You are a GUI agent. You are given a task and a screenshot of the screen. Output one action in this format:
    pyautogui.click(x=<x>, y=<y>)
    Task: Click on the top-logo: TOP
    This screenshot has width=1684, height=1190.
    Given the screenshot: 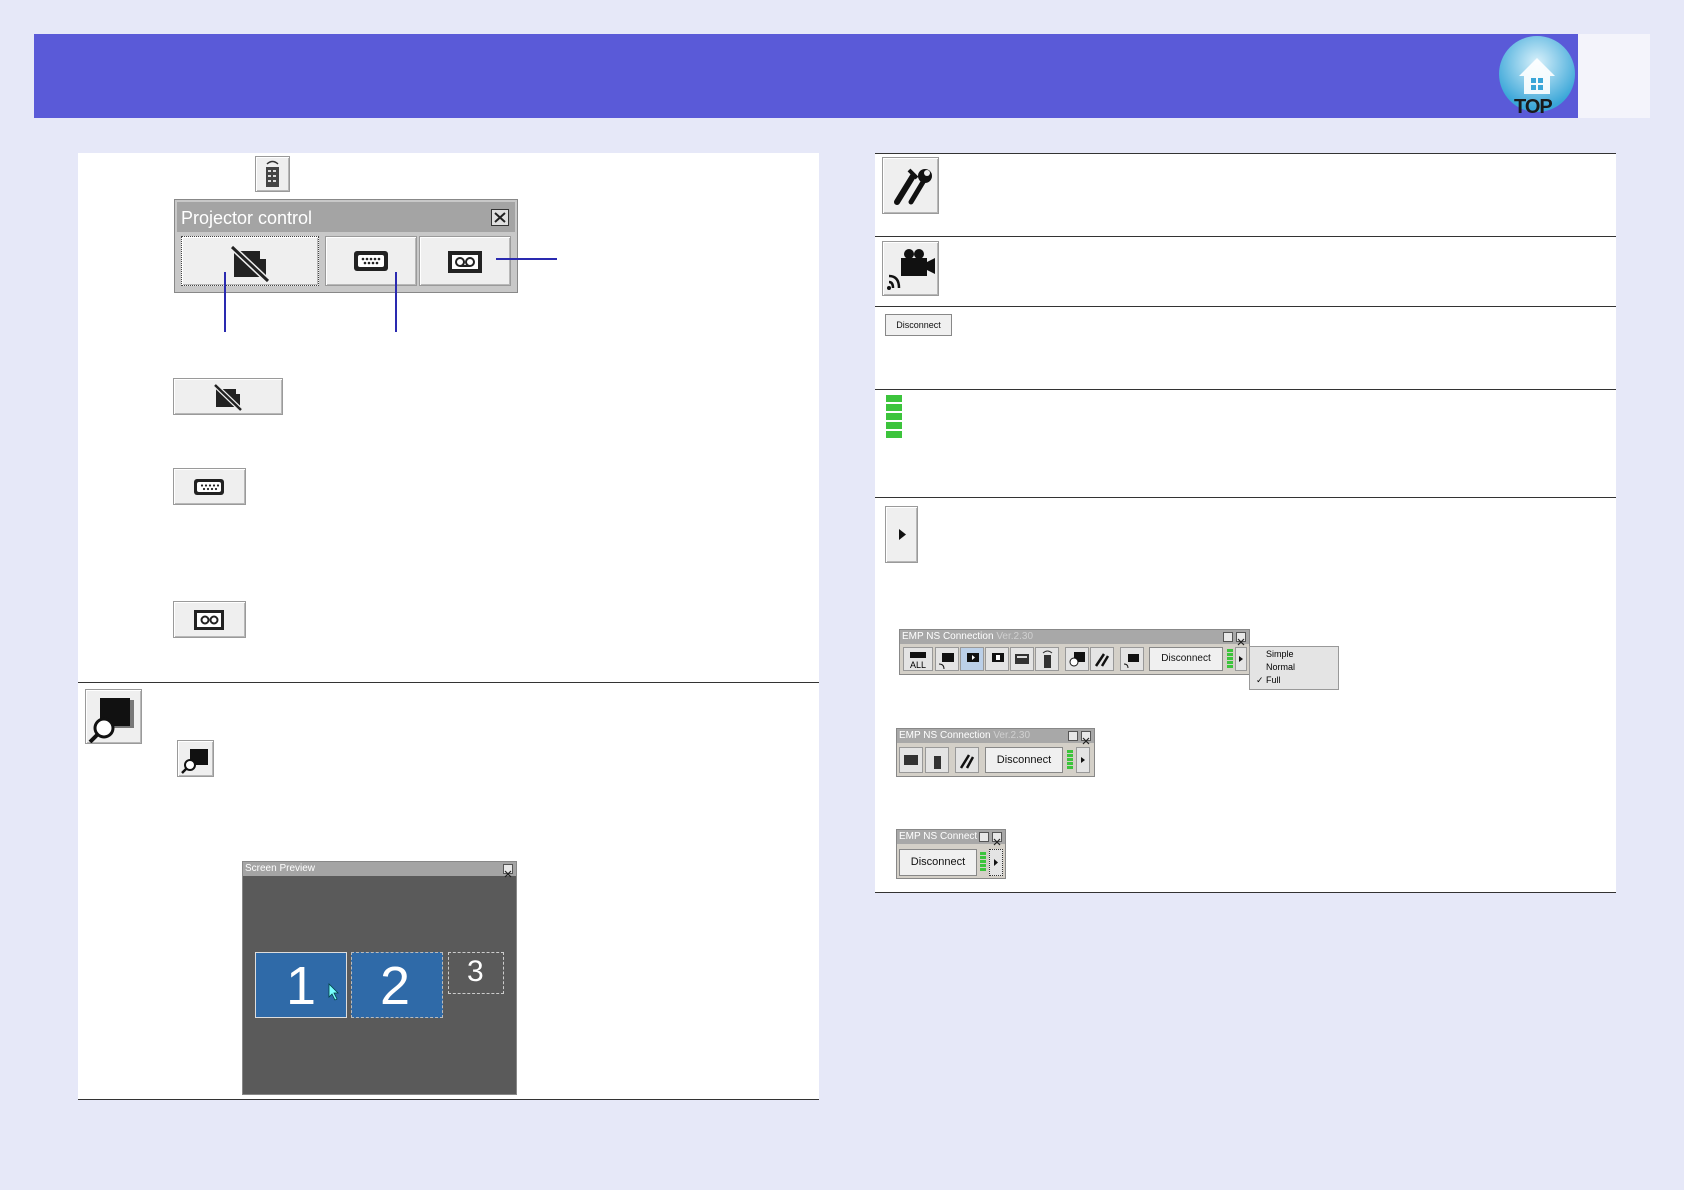 What is the action you would take?
    pyautogui.click(x=1537, y=76)
    